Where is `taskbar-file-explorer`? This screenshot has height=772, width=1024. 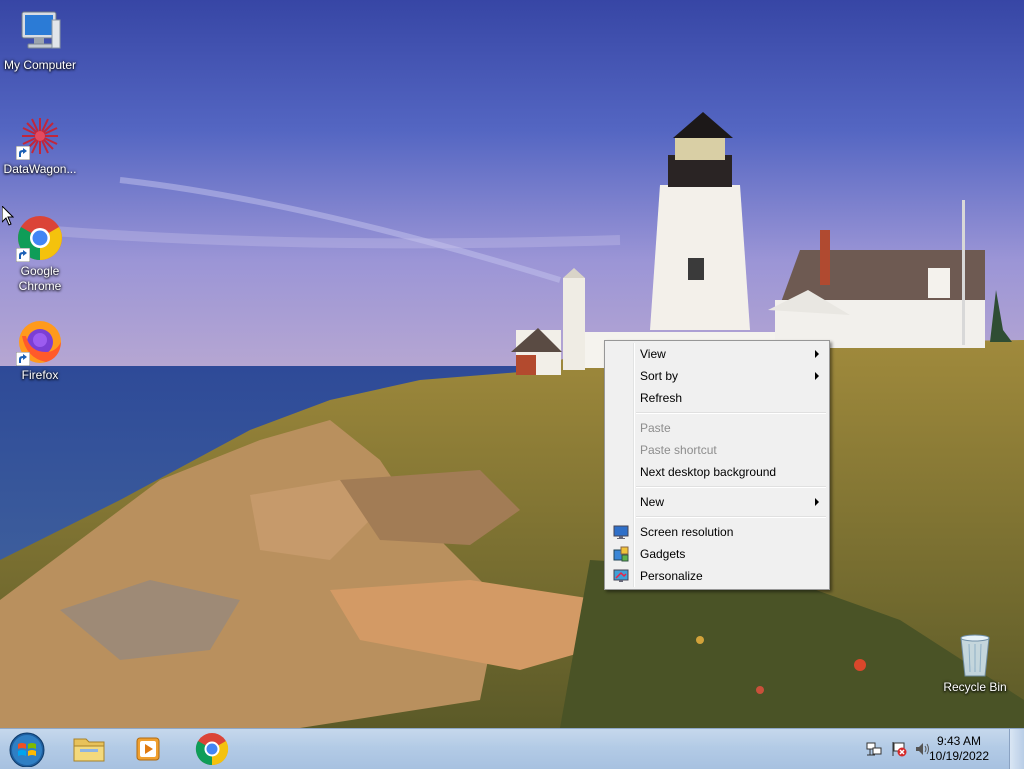
taskbar-file-explorer is located at coordinates (89, 749).